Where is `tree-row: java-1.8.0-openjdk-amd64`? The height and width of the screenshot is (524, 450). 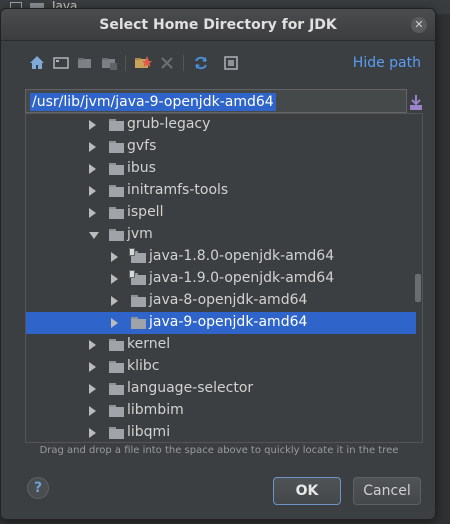 tree-row: java-1.8.0-openjdk-amd64 is located at coordinates (221, 257).